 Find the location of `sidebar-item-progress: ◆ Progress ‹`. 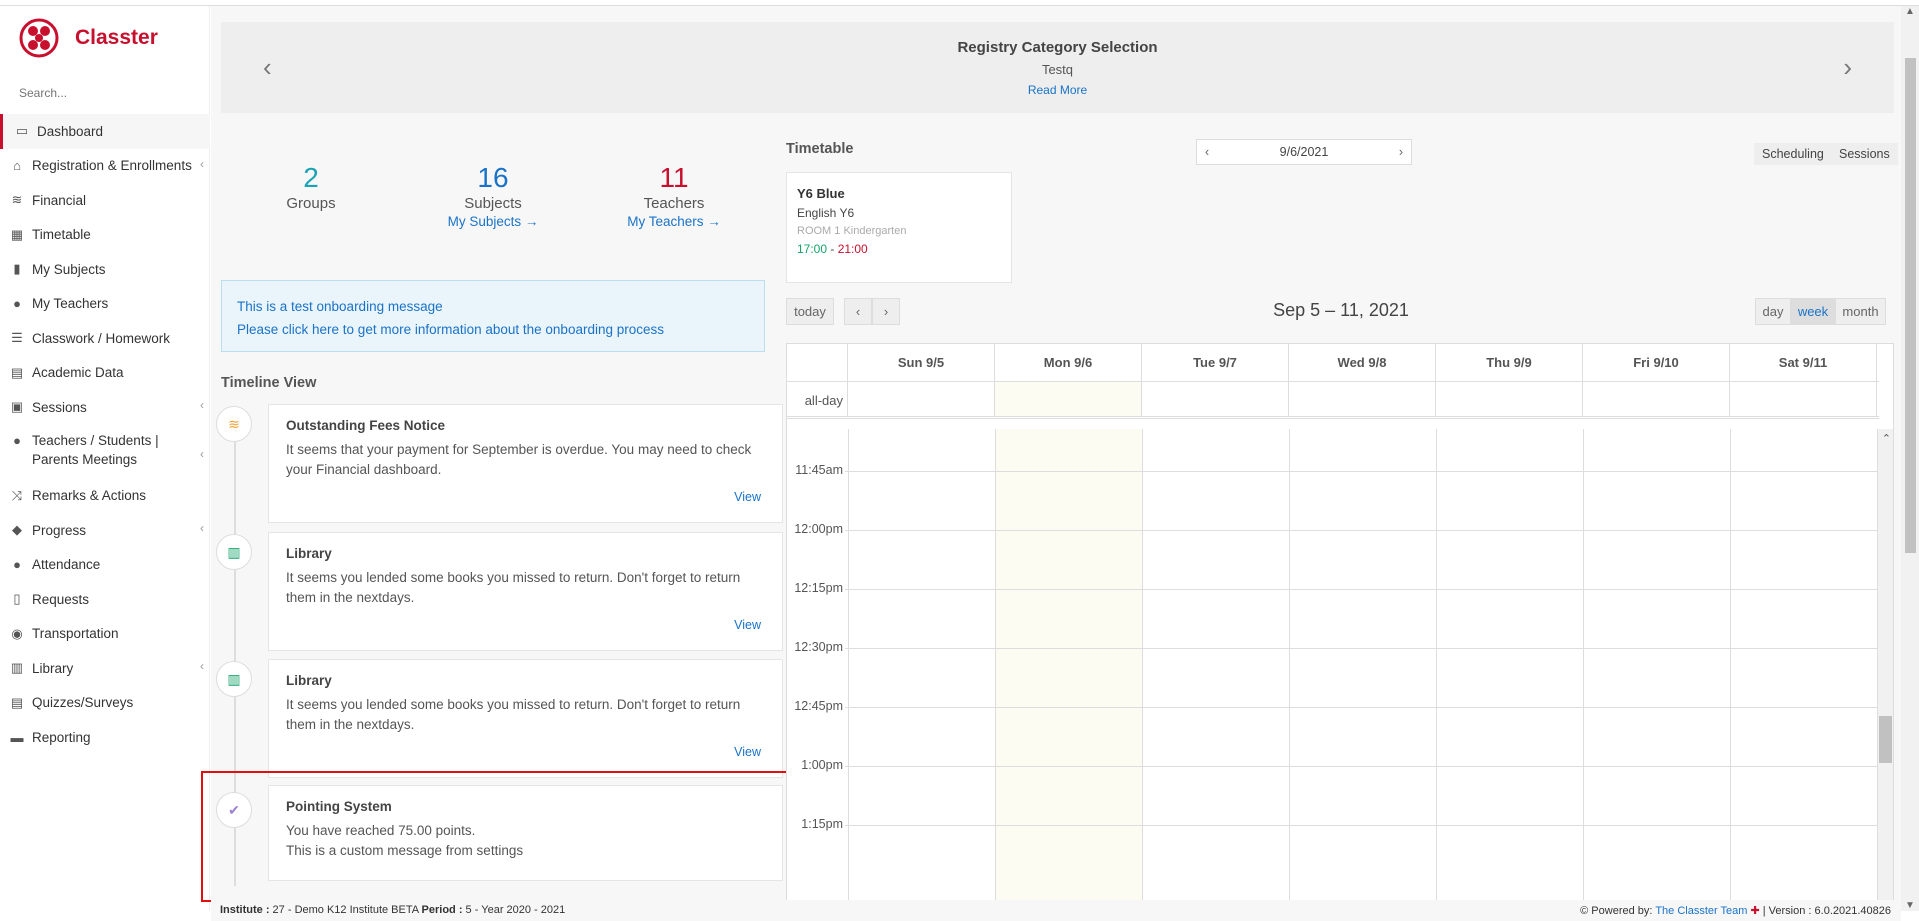

sidebar-item-progress: ◆ Progress ‹ is located at coordinates (105, 530).